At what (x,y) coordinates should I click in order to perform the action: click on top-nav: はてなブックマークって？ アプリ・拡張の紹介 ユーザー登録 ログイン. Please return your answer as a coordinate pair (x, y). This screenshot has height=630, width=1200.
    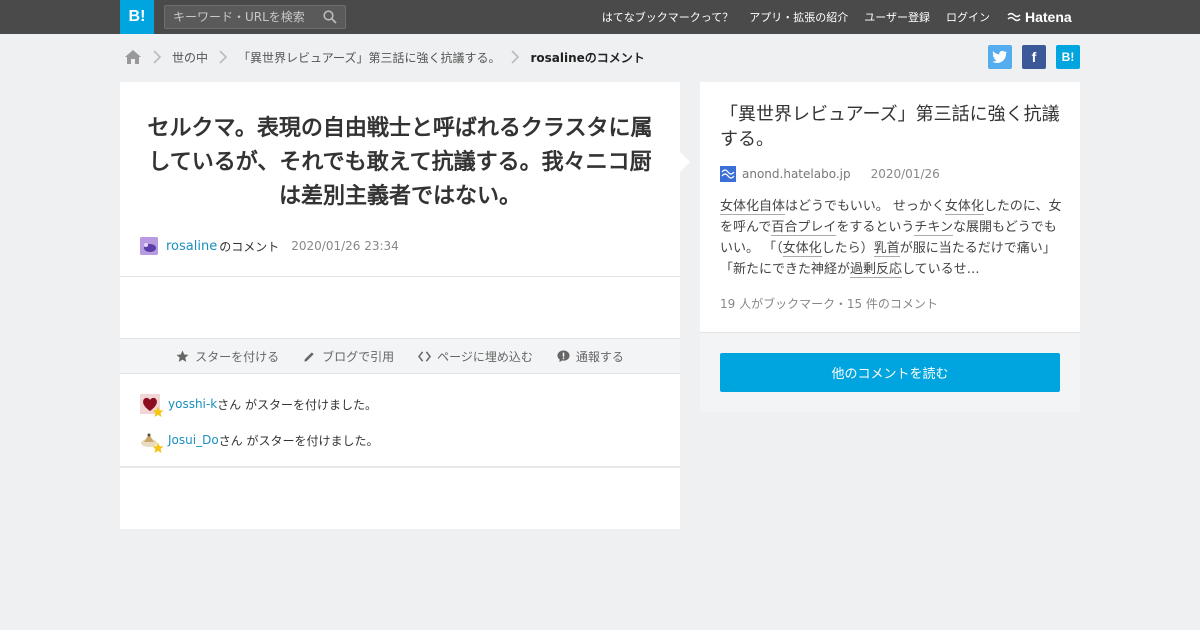
    Looking at the image, I should click on (796, 17).